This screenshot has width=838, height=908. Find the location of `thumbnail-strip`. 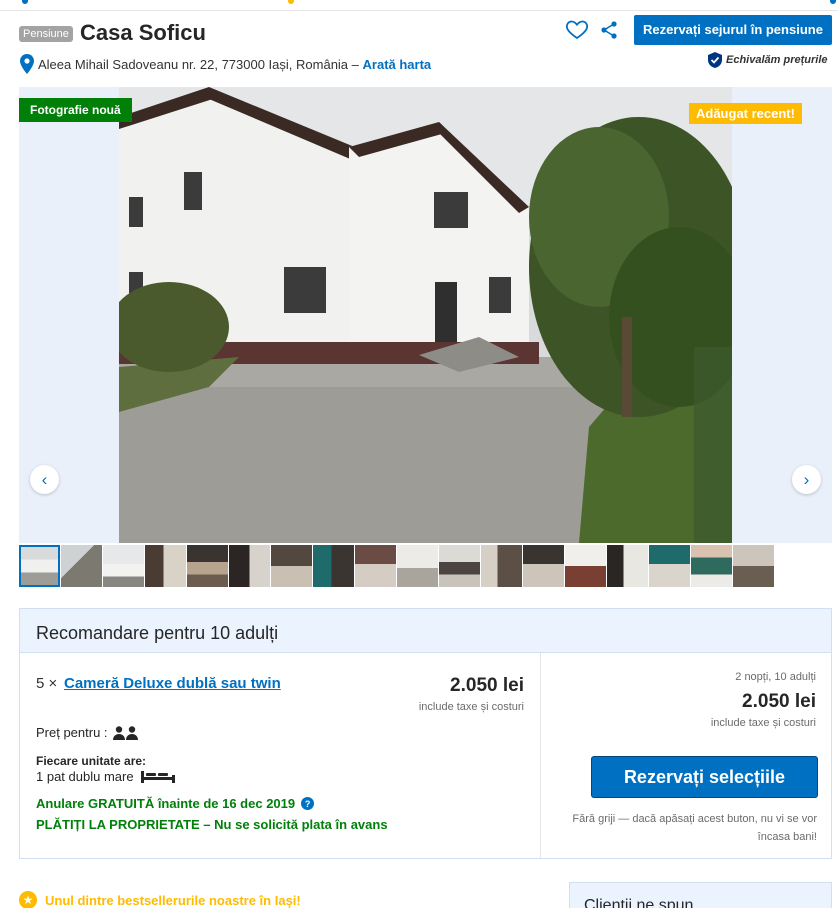

thumbnail-strip is located at coordinates (396, 566).